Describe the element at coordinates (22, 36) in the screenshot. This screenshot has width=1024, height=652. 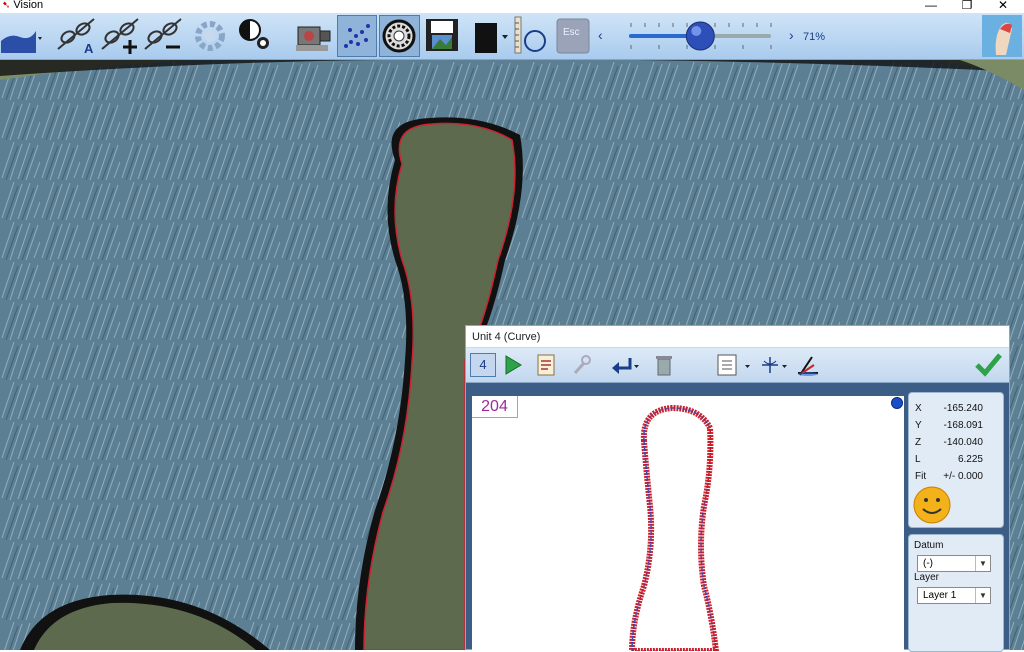
I see `profile-icon` at that location.